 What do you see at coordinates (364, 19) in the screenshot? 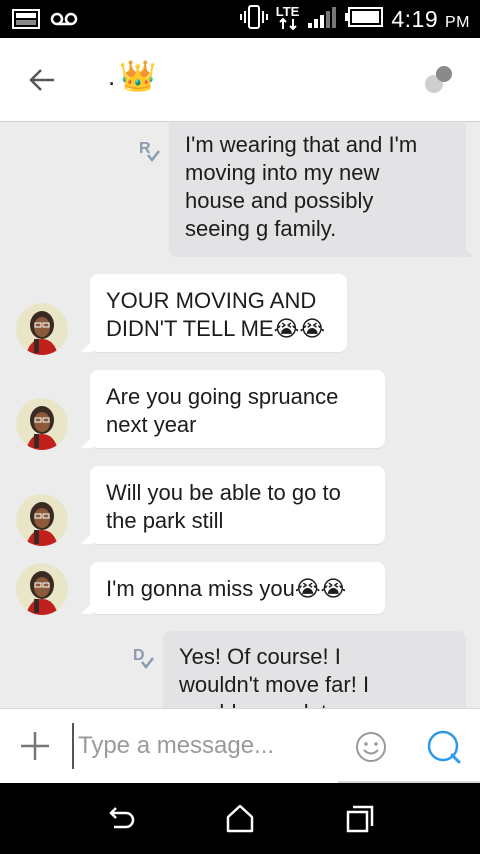
I see `battery-icon` at bounding box center [364, 19].